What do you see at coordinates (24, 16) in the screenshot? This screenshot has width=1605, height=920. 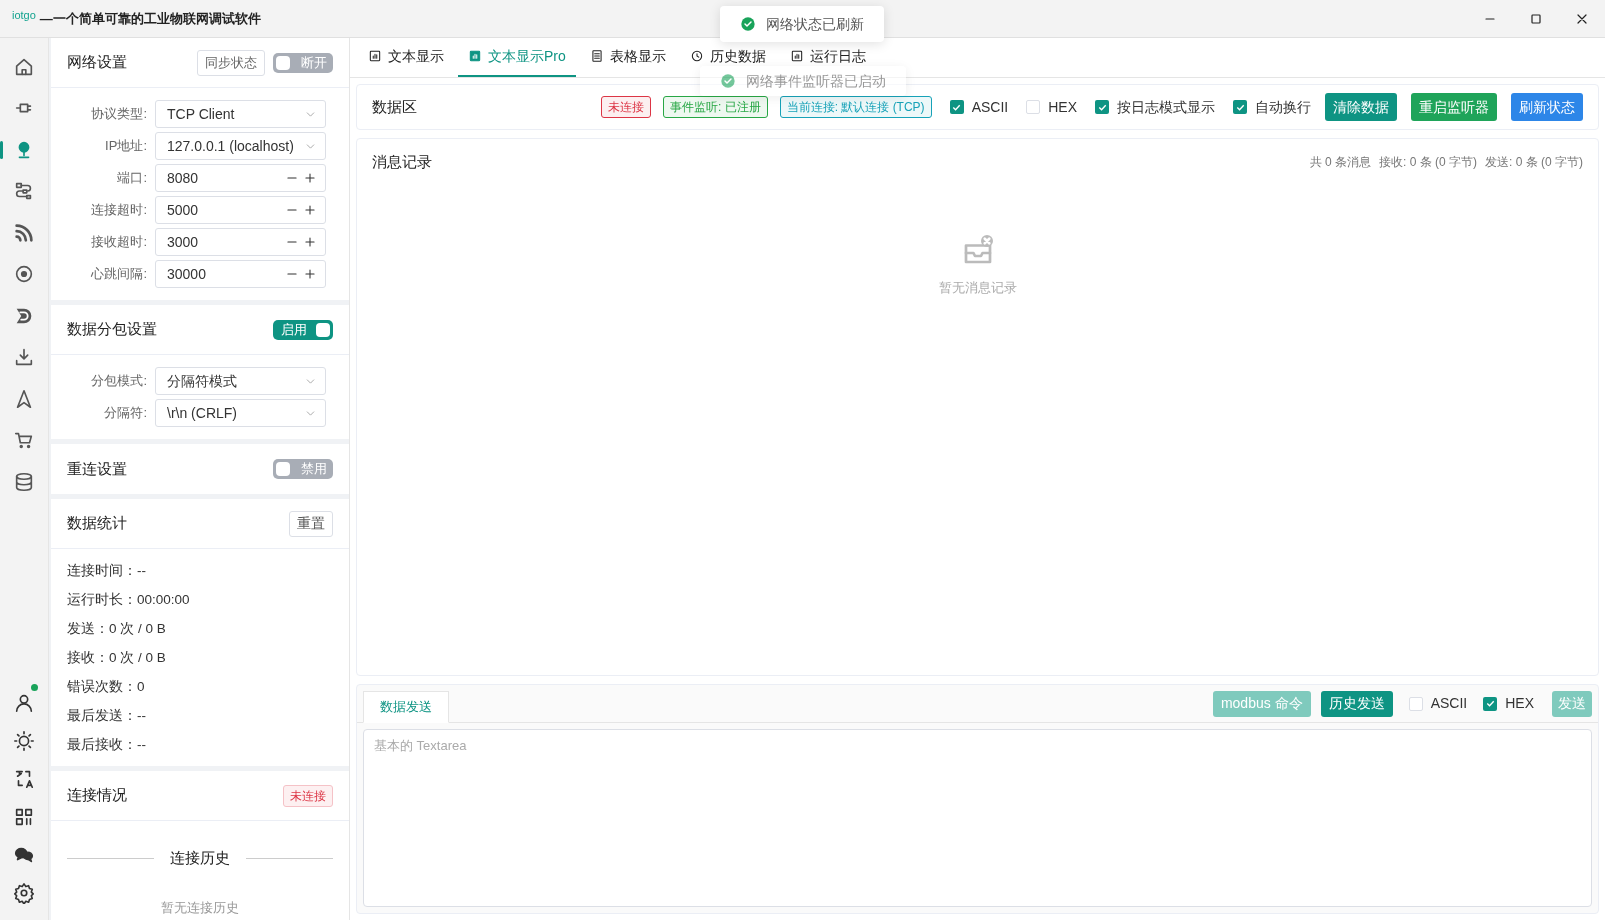 I see `app-logo: iotgo` at bounding box center [24, 16].